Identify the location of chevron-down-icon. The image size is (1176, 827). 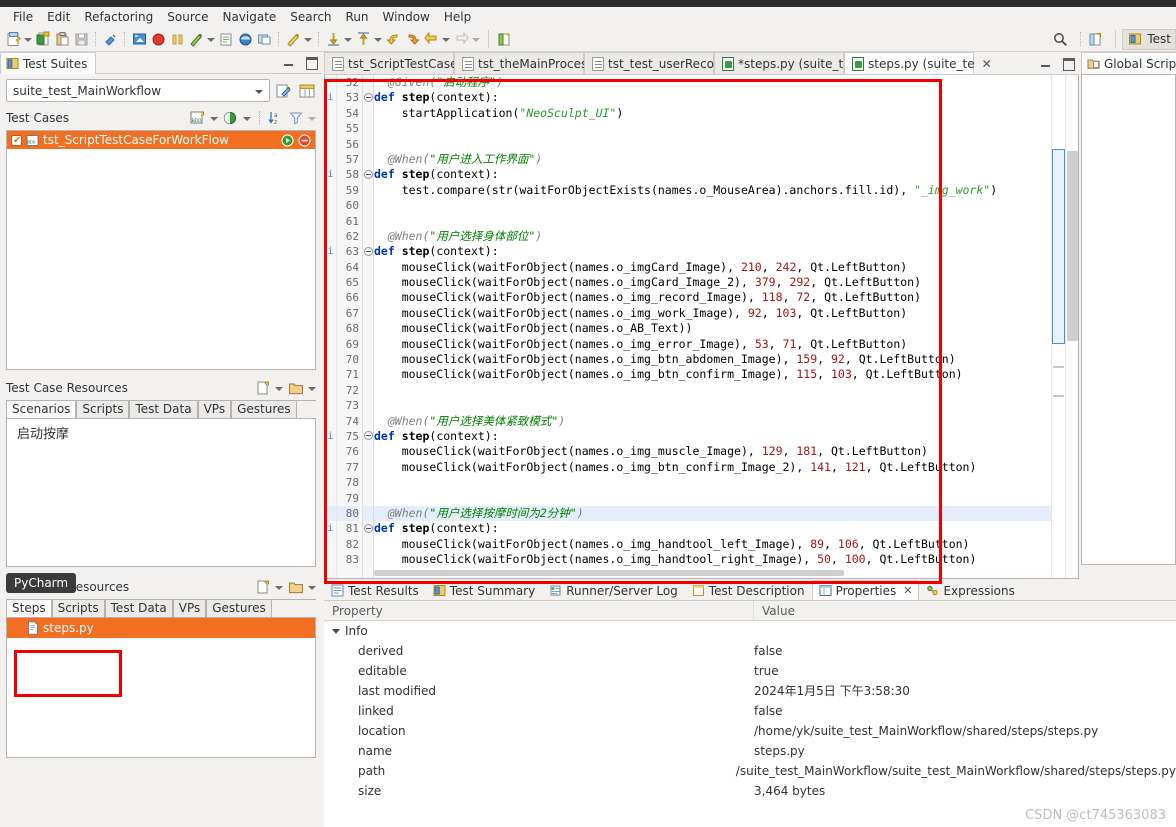
(336, 631).